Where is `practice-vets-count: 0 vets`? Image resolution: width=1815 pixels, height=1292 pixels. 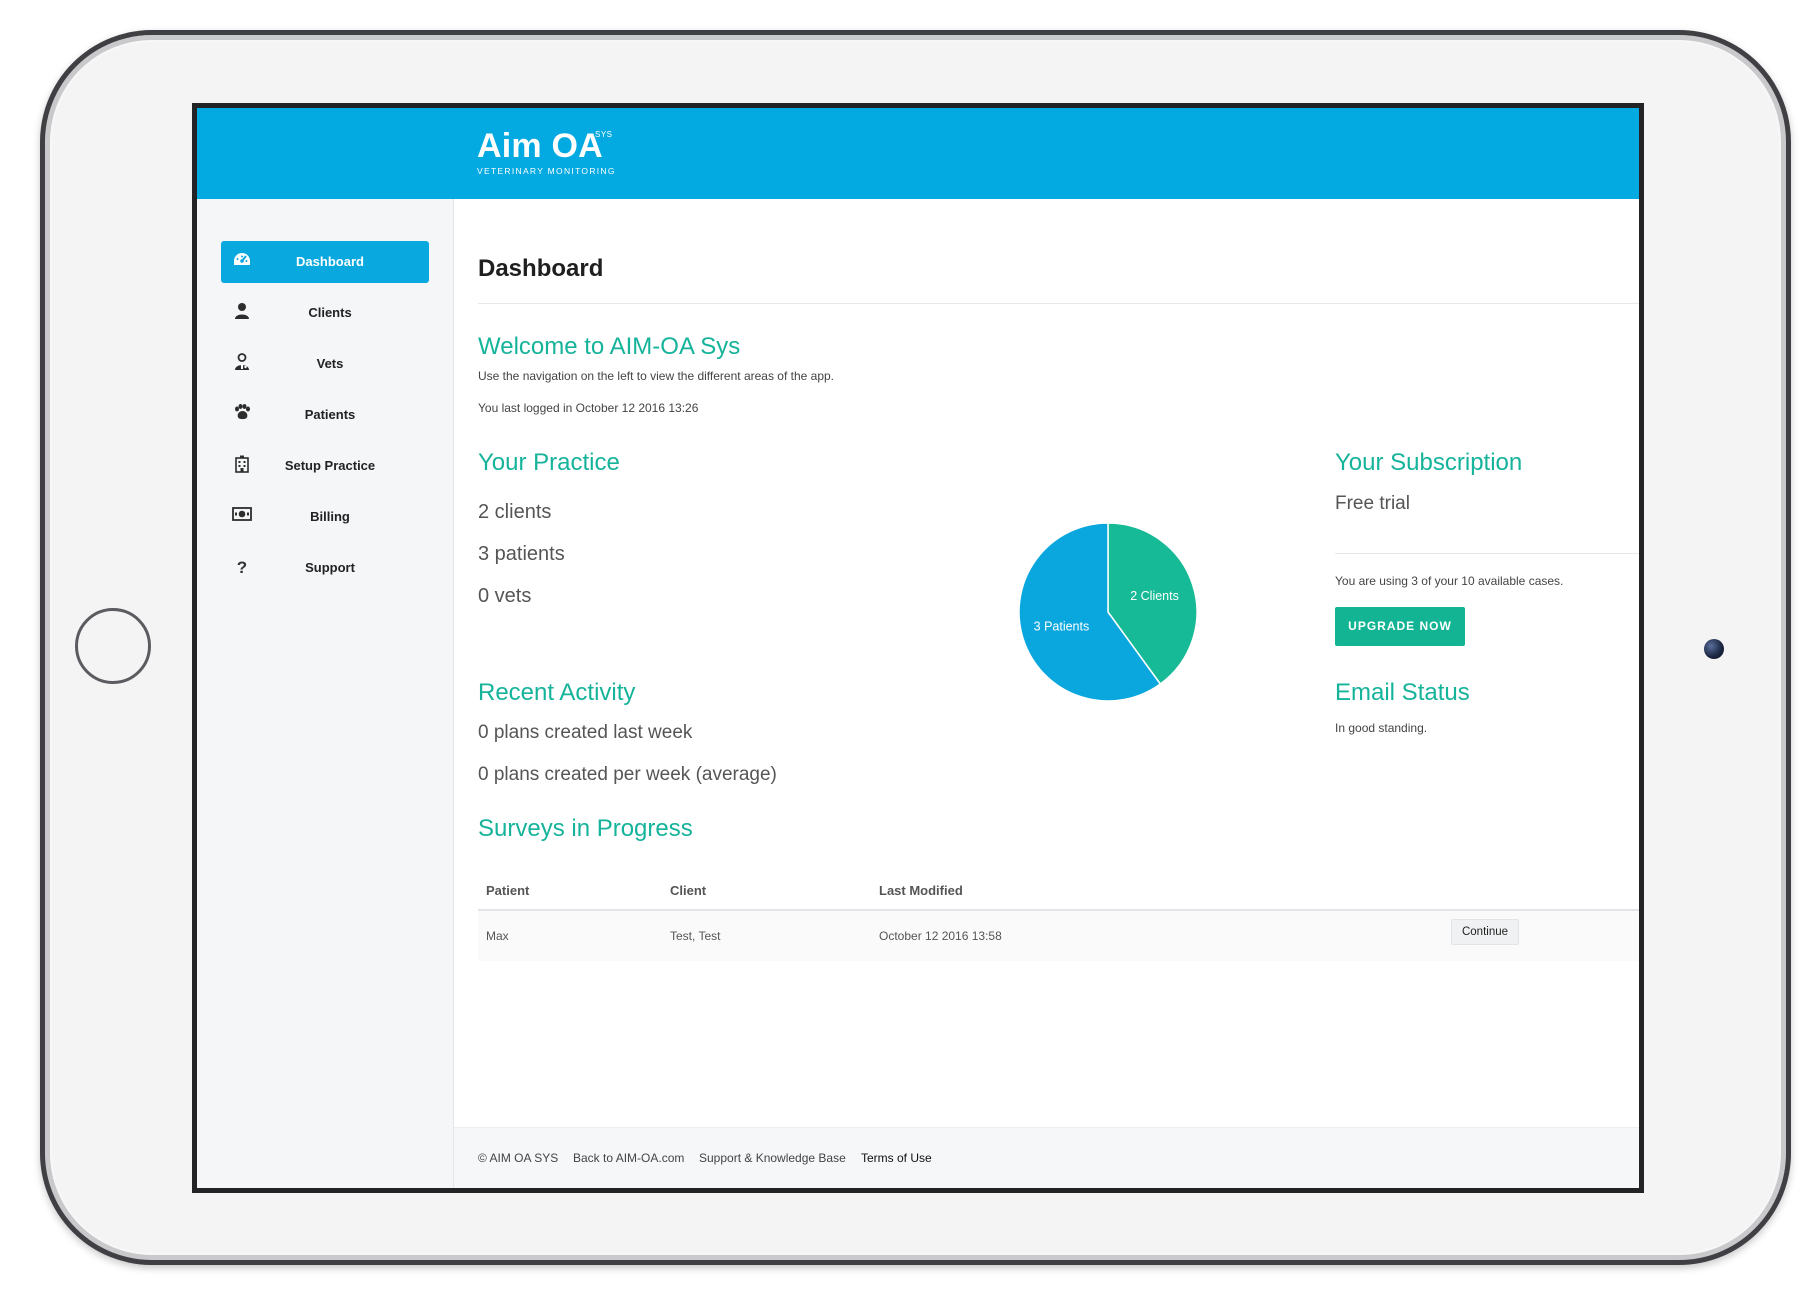
practice-vets-count: 0 vets is located at coordinates (505, 596).